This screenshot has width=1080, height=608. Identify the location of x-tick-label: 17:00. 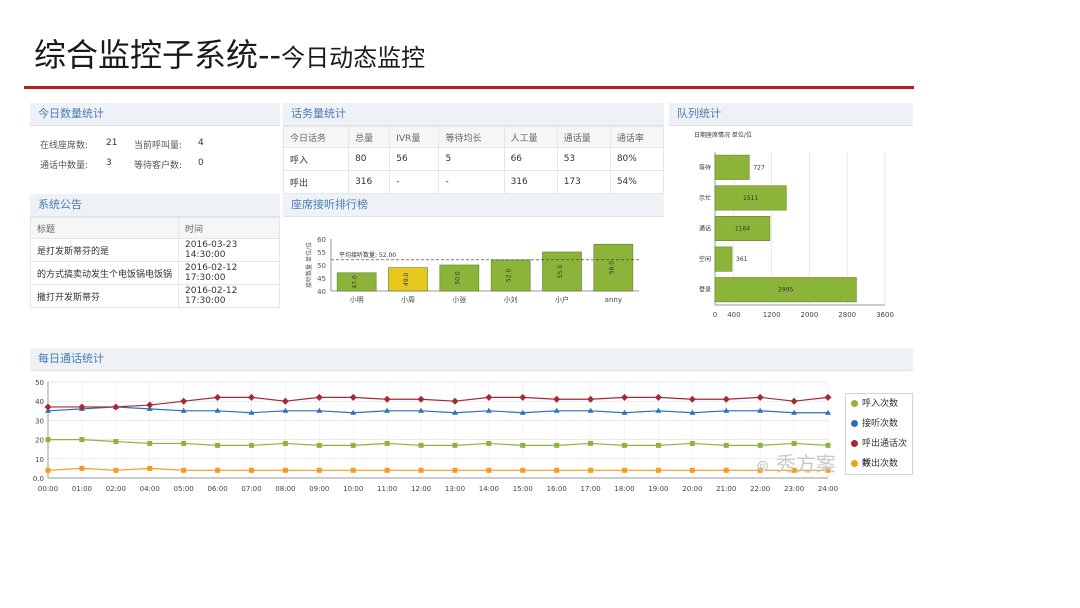
(591, 489).